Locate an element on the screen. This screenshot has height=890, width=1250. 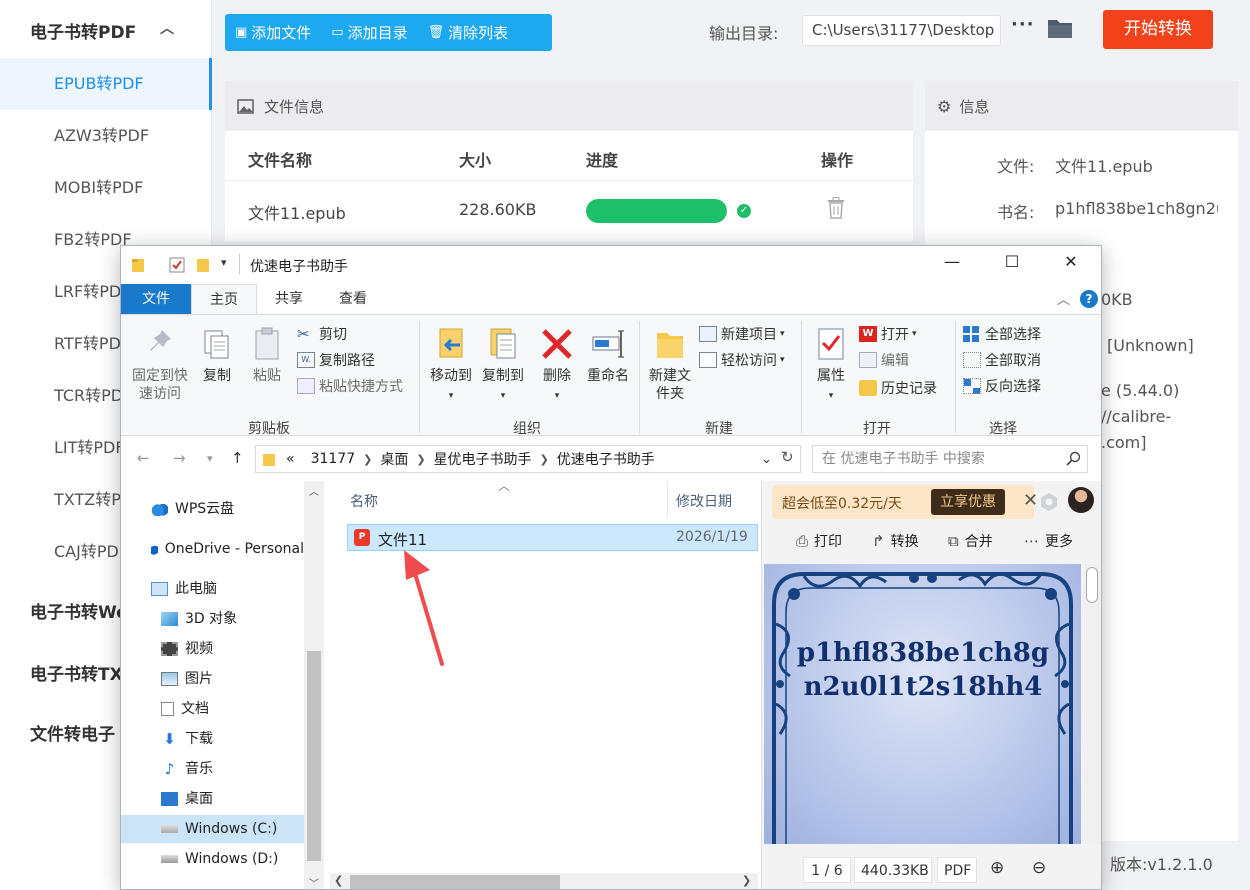
address-bar: « 31177 ❯ 桌面 ❯ 星优电子书助手 ❯ 优速电子书助手 is located at coordinates (528, 459).